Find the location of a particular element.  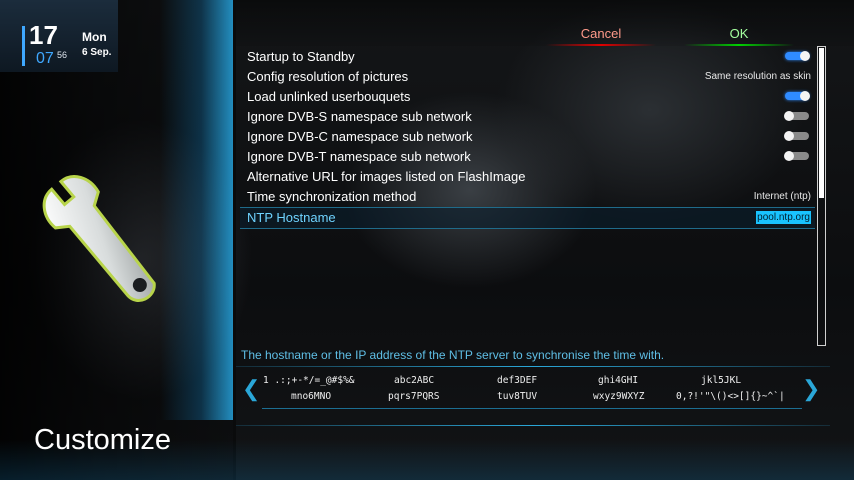

setting-value: Internet (ntp) is located at coordinates (782, 196).